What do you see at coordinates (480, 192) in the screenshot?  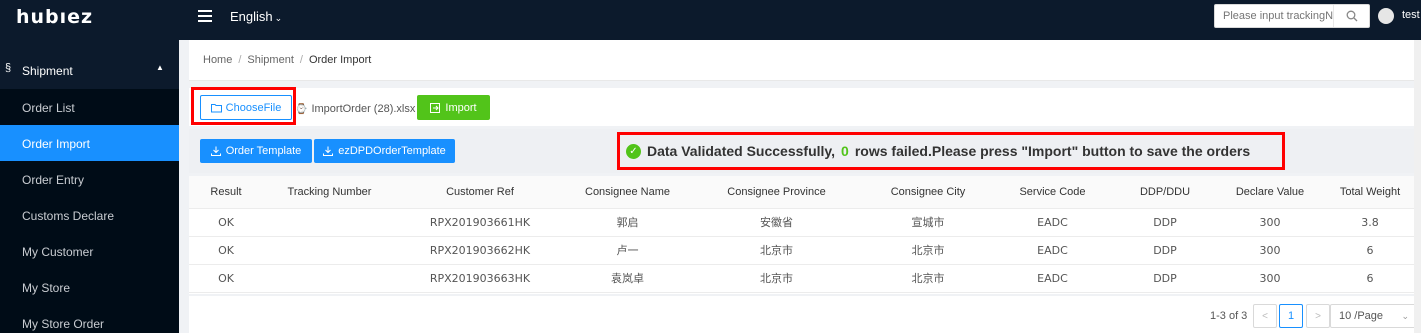 I see `column-header: Customer Ref` at bounding box center [480, 192].